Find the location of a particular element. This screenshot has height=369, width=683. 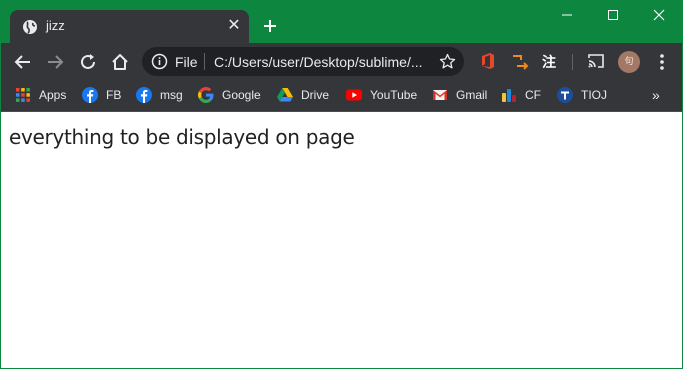

office-extension-icon is located at coordinates (488, 61).